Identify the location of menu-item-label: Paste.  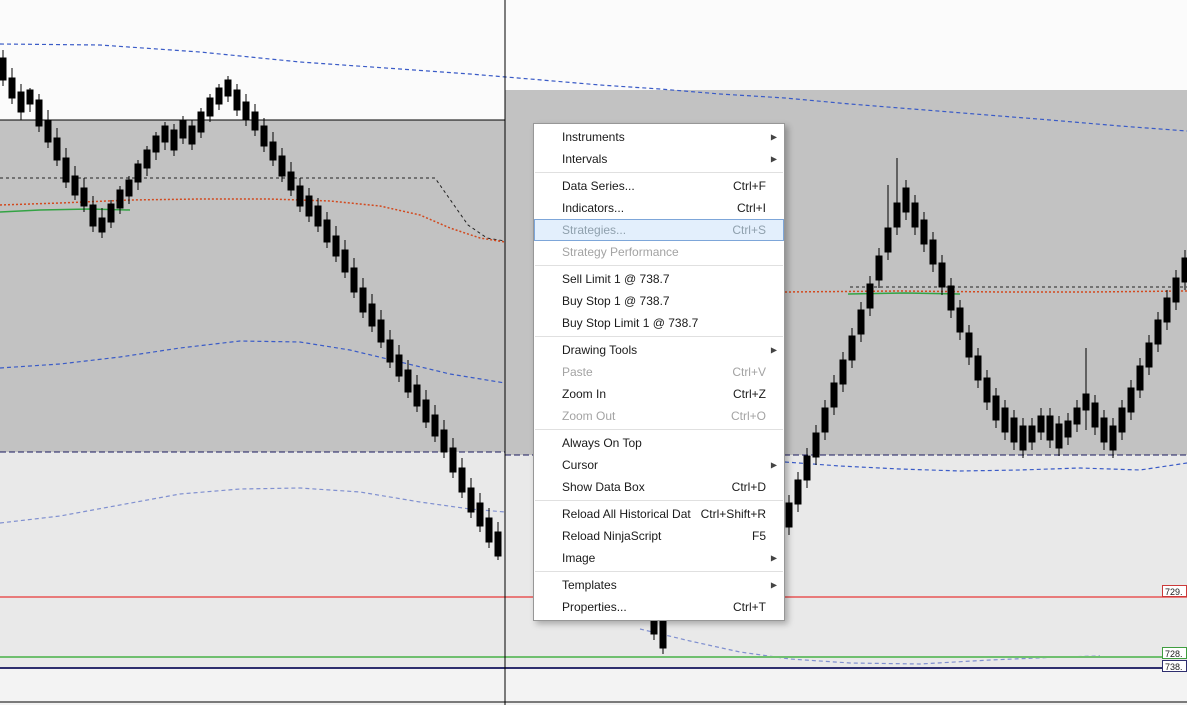
(577, 372).